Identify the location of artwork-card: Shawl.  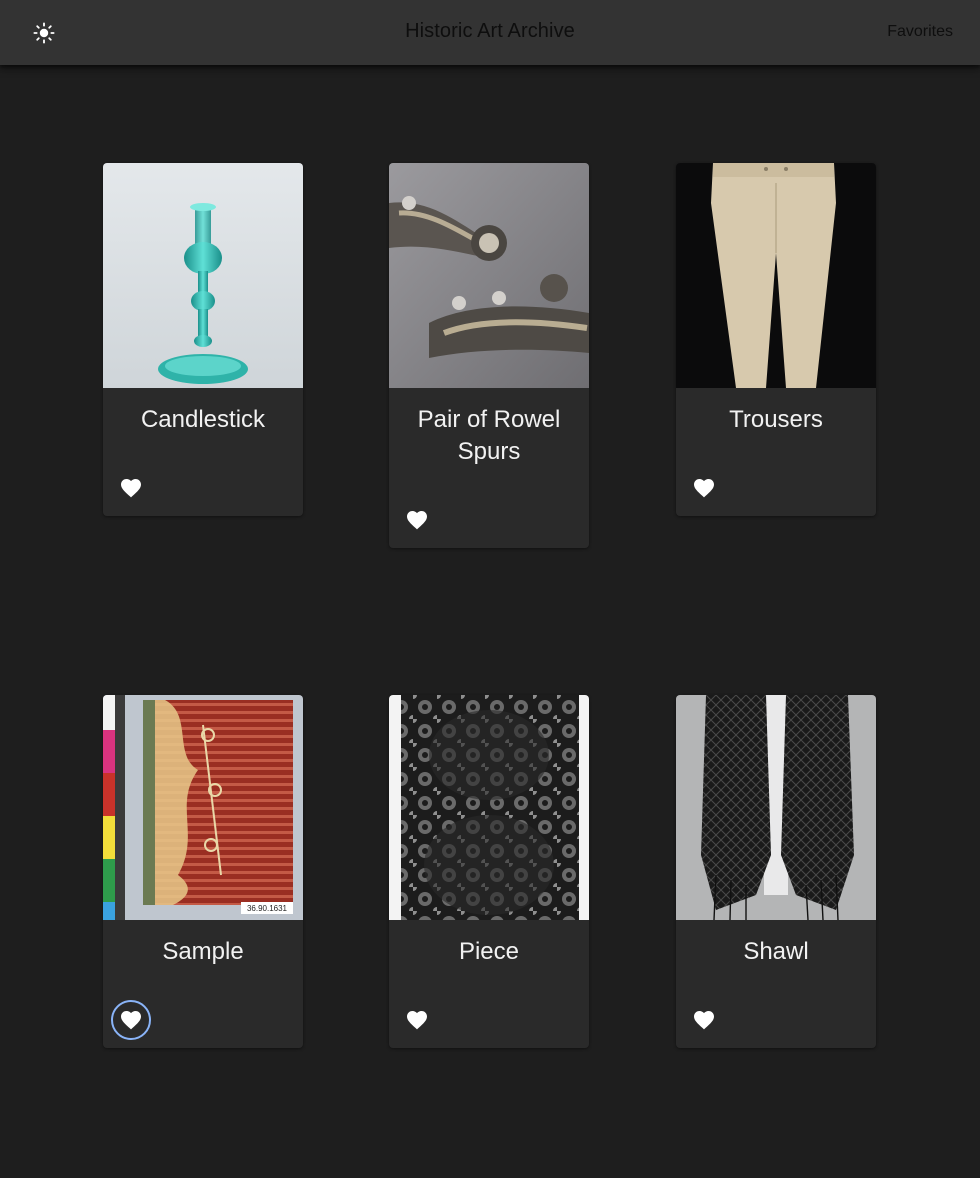
(776, 871).